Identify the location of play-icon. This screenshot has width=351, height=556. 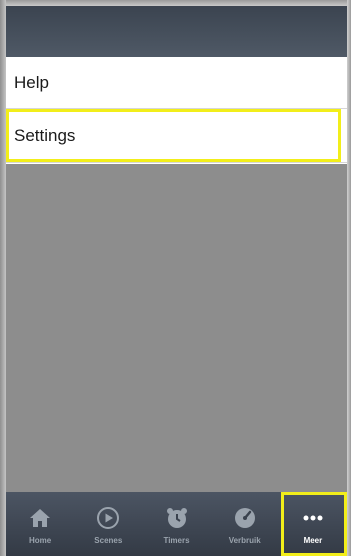
(108, 518).